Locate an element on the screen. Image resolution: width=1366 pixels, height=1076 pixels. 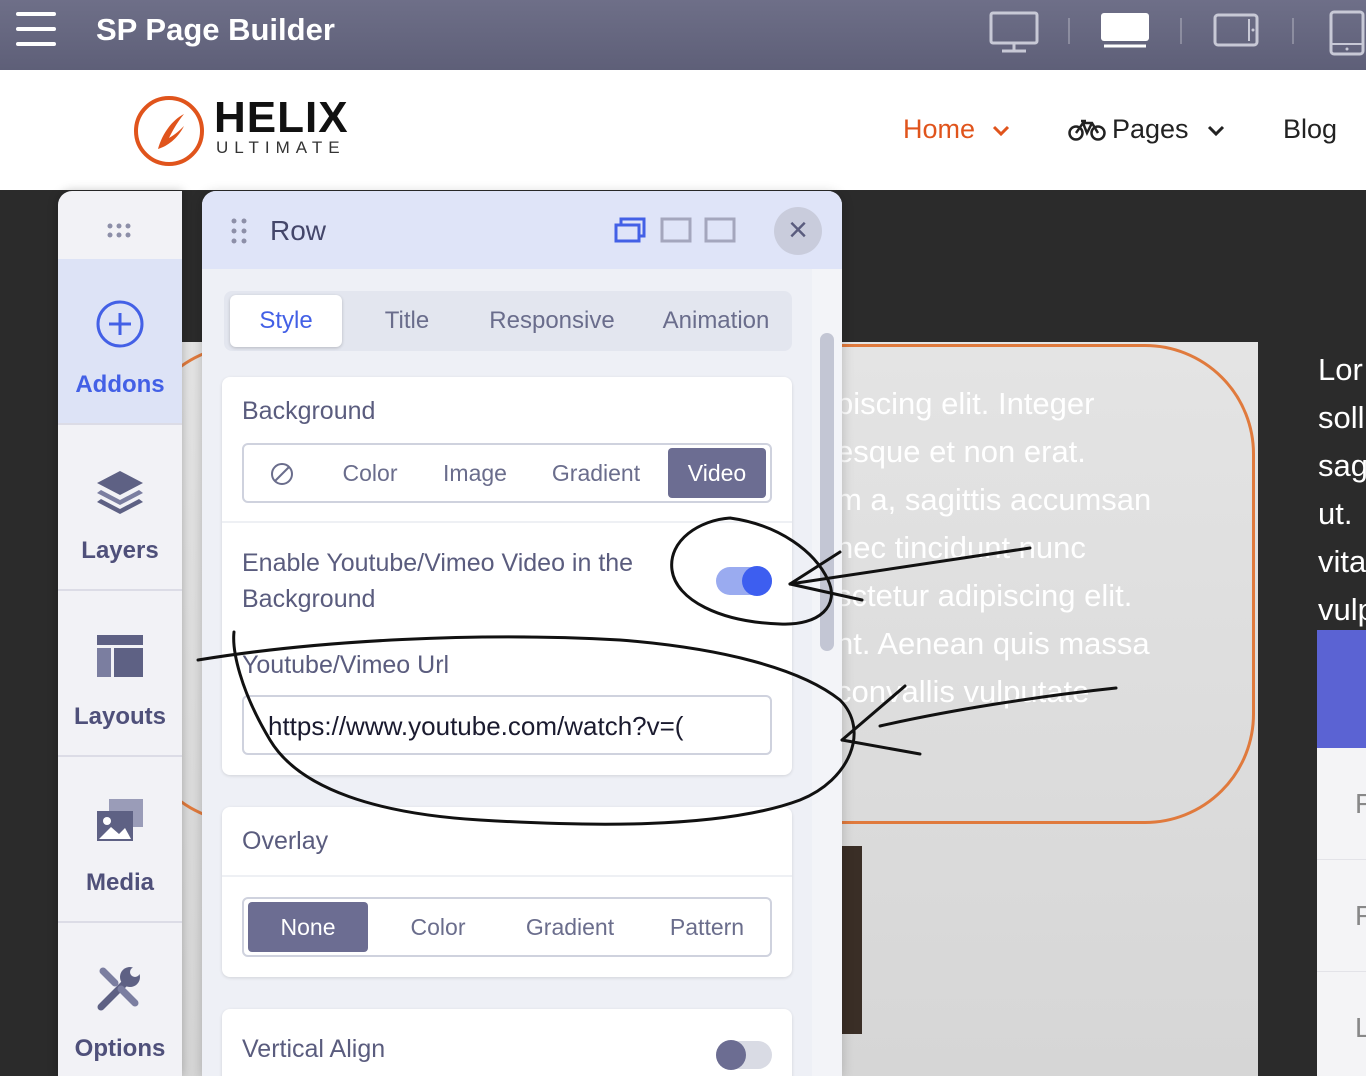
hamburger-menu-icon is located at coordinates (36, 30).